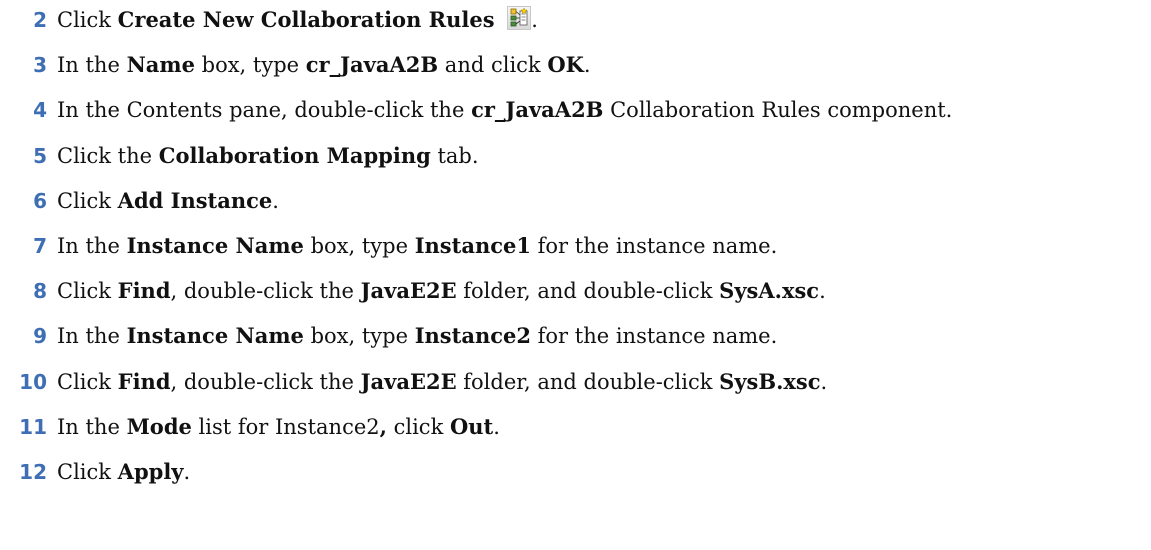 The width and height of the screenshot is (1151, 550). I want to click on ui-term: Add Instance, so click(195, 200).